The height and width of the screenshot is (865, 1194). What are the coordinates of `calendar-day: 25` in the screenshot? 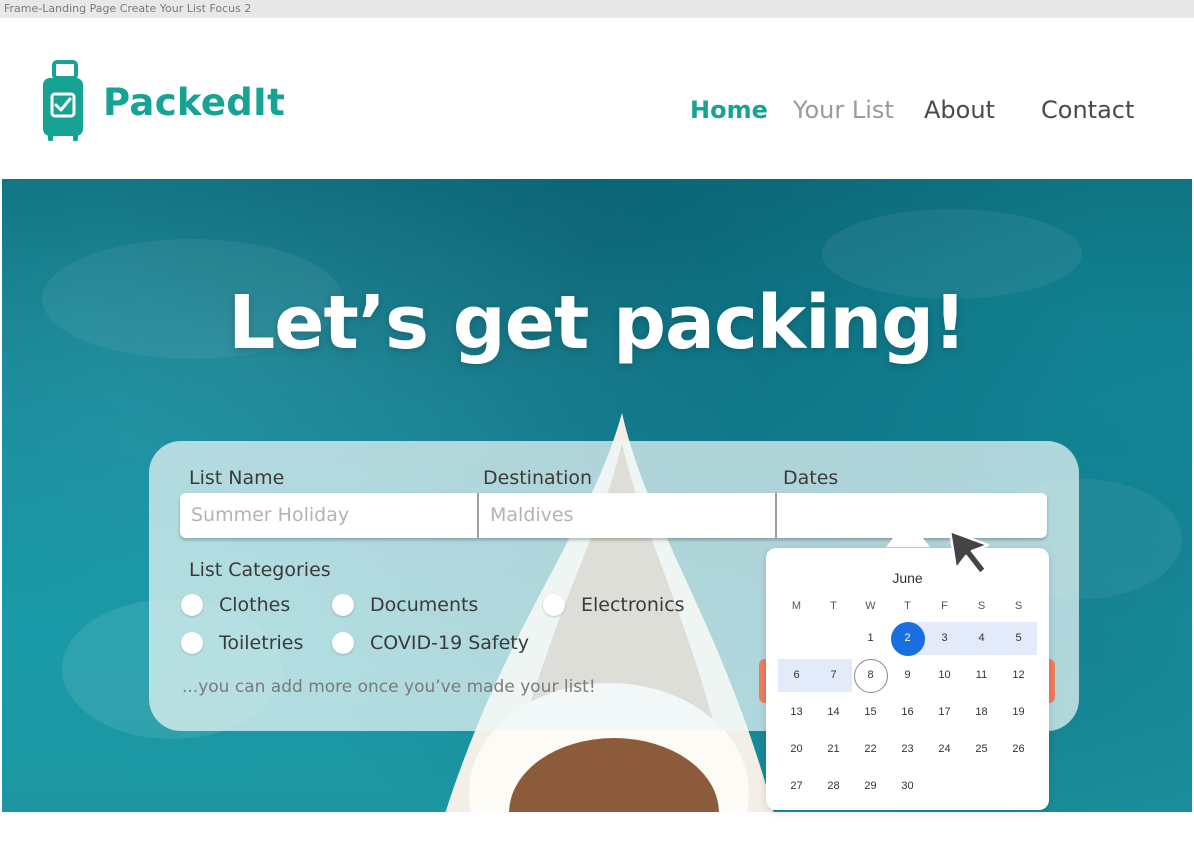 It's located at (981, 749).